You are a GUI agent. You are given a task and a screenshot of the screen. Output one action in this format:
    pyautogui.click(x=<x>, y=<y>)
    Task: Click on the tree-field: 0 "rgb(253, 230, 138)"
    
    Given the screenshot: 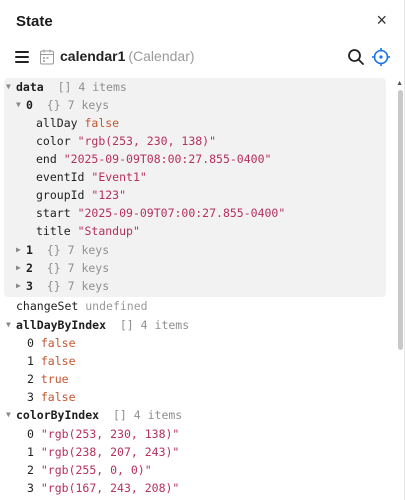 What is the action you would take?
    pyautogui.click(x=103, y=434)
    